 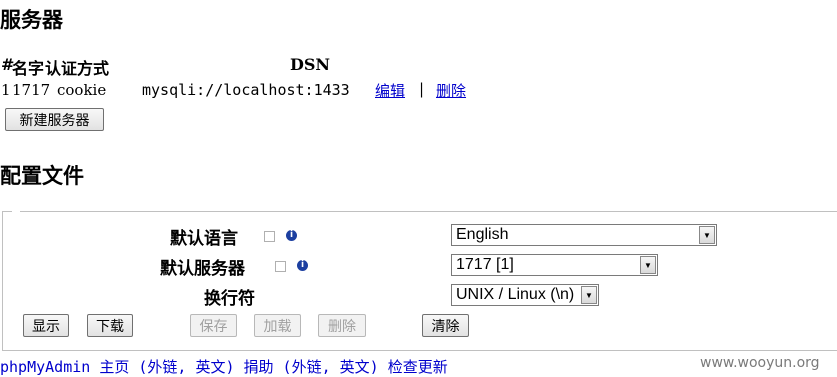 What do you see at coordinates (31, 90) in the screenshot?
I see `server-name: 1717` at bounding box center [31, 90].